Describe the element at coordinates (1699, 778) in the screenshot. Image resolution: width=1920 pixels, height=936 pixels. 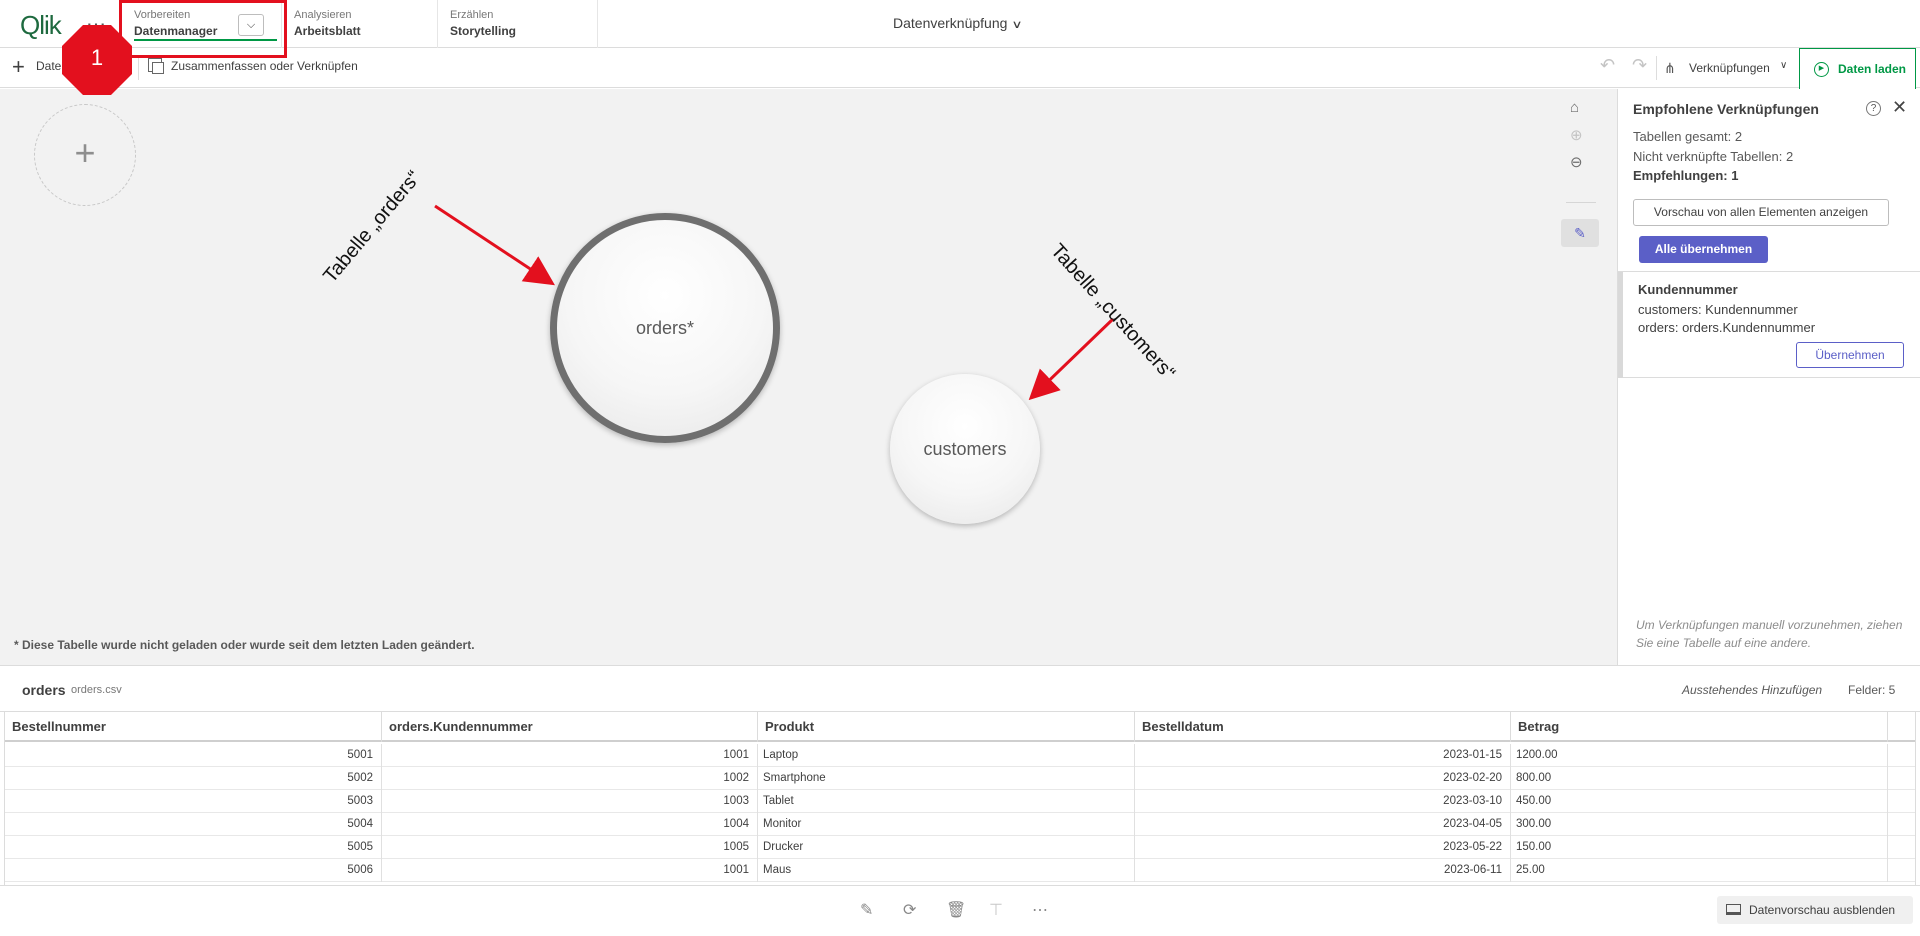
I see `table-cell: 800.00` at that location.